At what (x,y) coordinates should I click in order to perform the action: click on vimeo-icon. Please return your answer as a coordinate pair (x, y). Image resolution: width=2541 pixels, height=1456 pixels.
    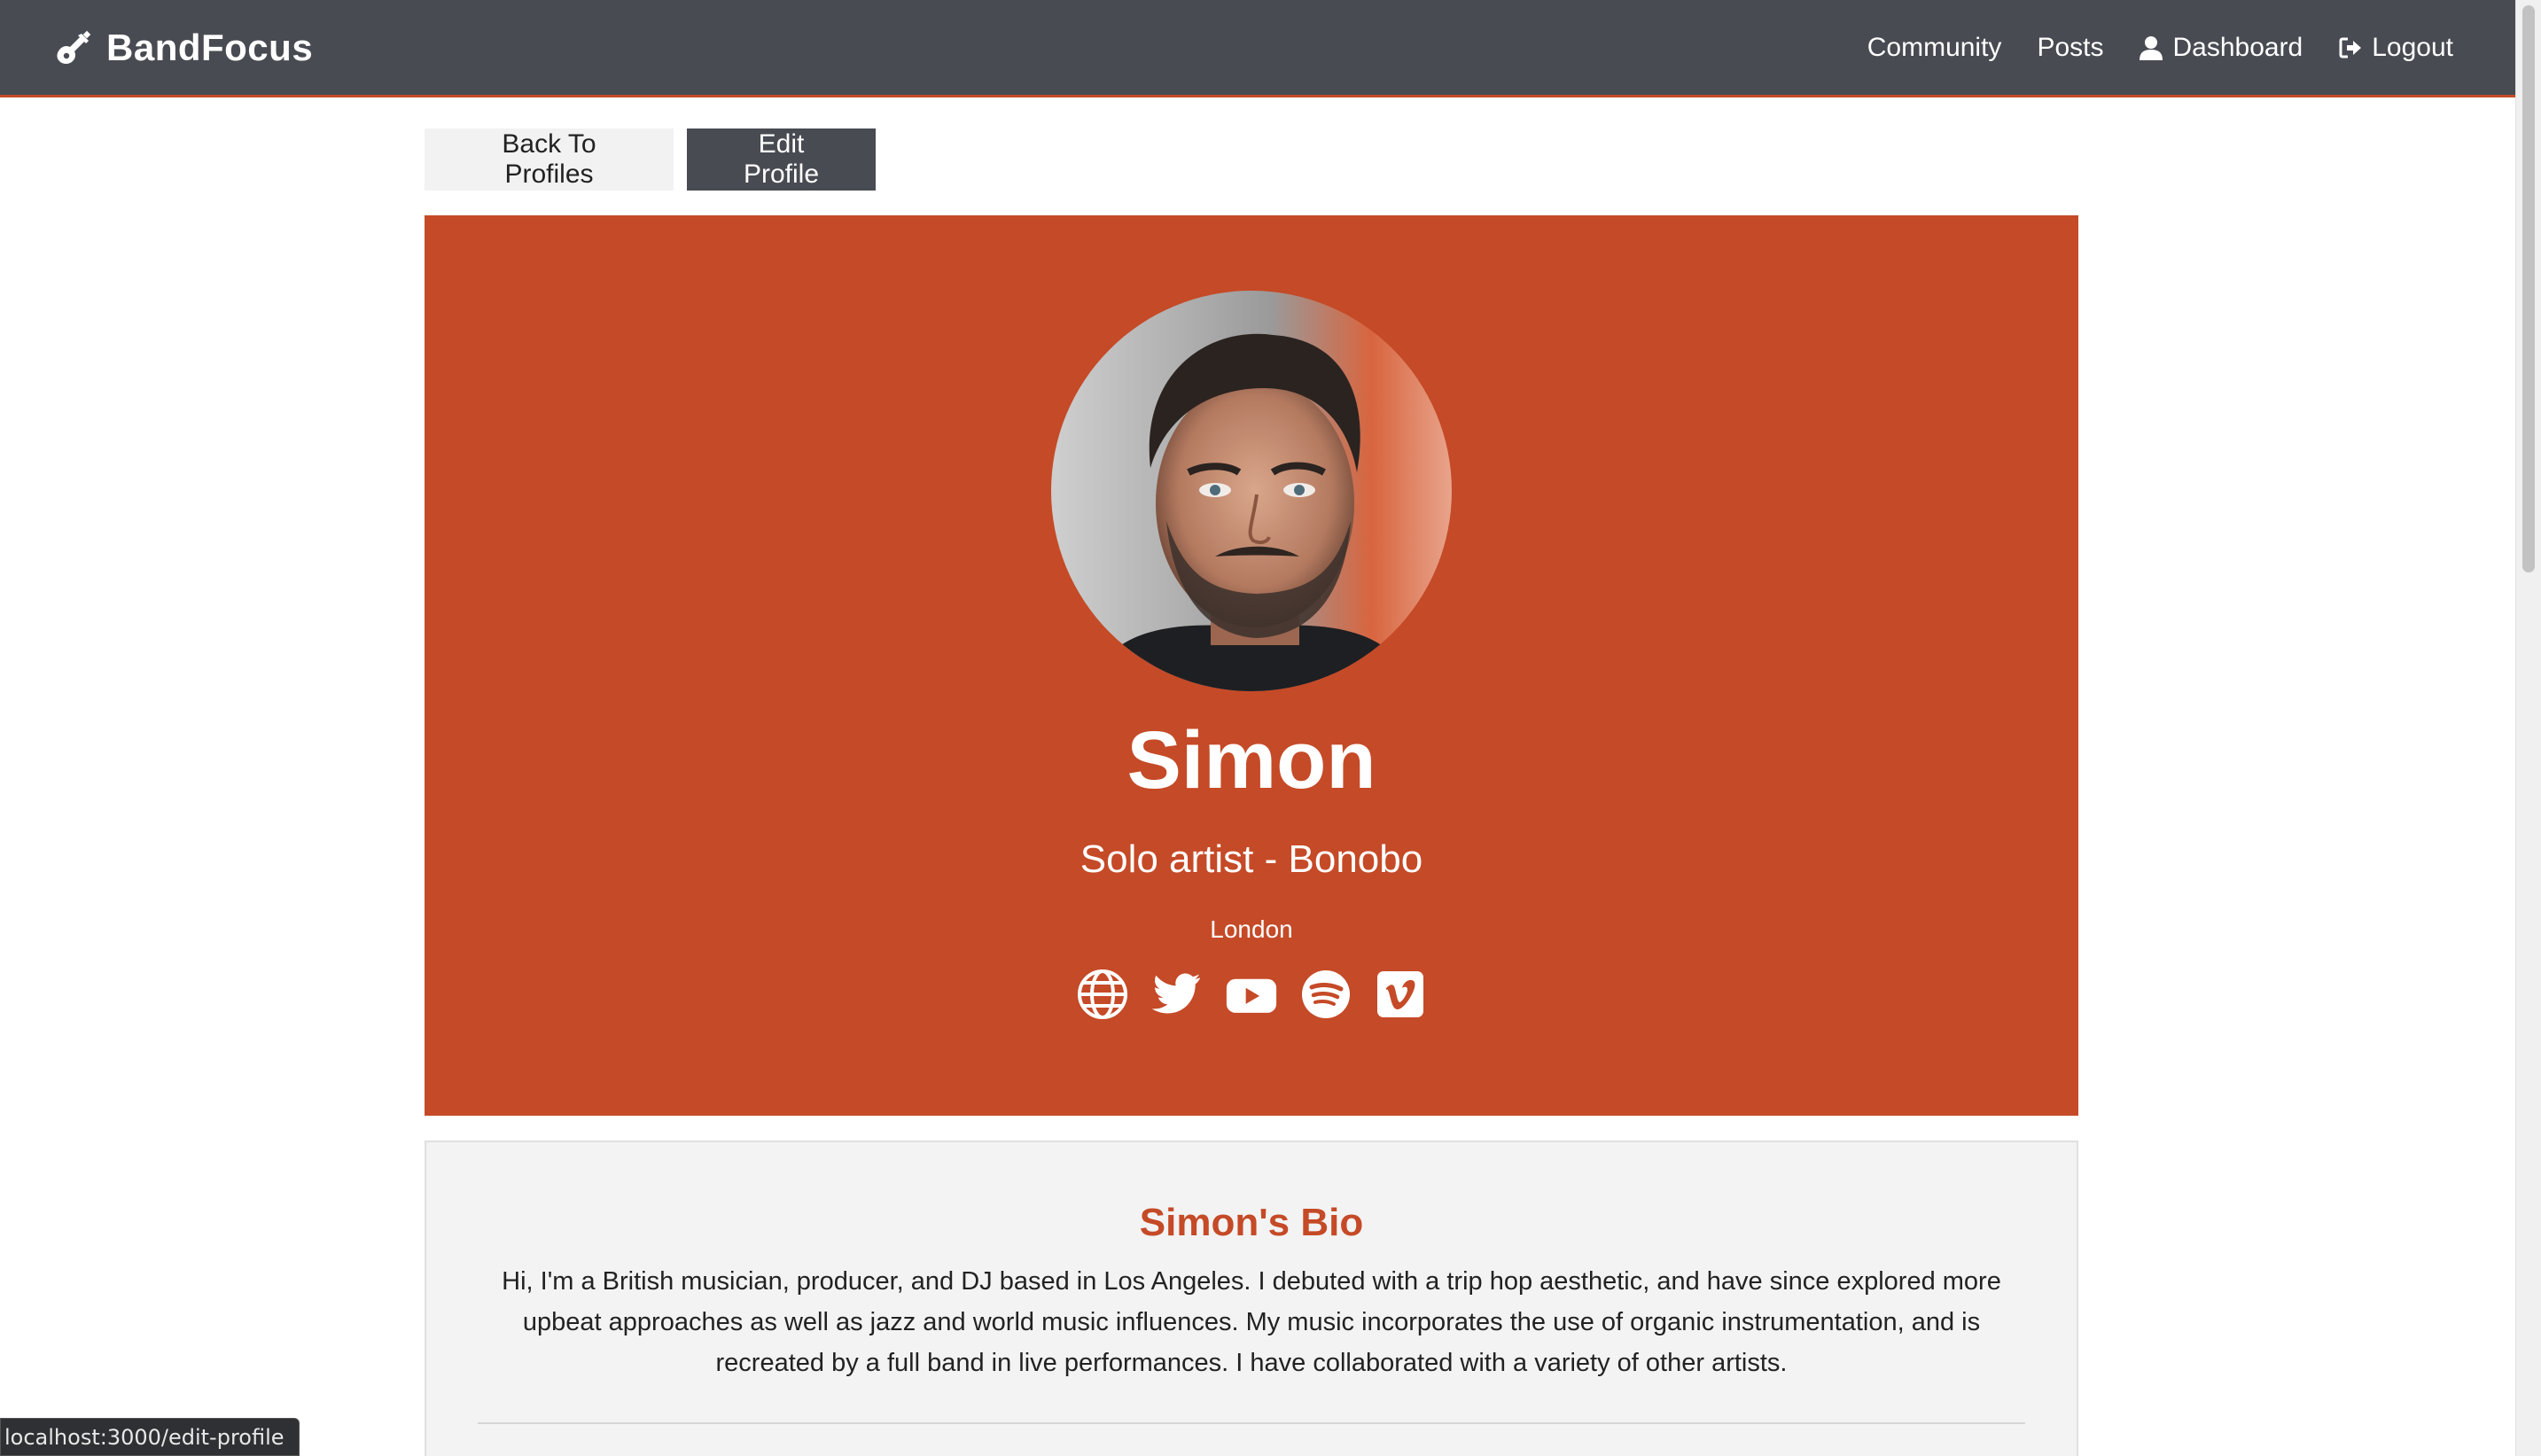
    Looking at the image, I should click on (1400, 995).